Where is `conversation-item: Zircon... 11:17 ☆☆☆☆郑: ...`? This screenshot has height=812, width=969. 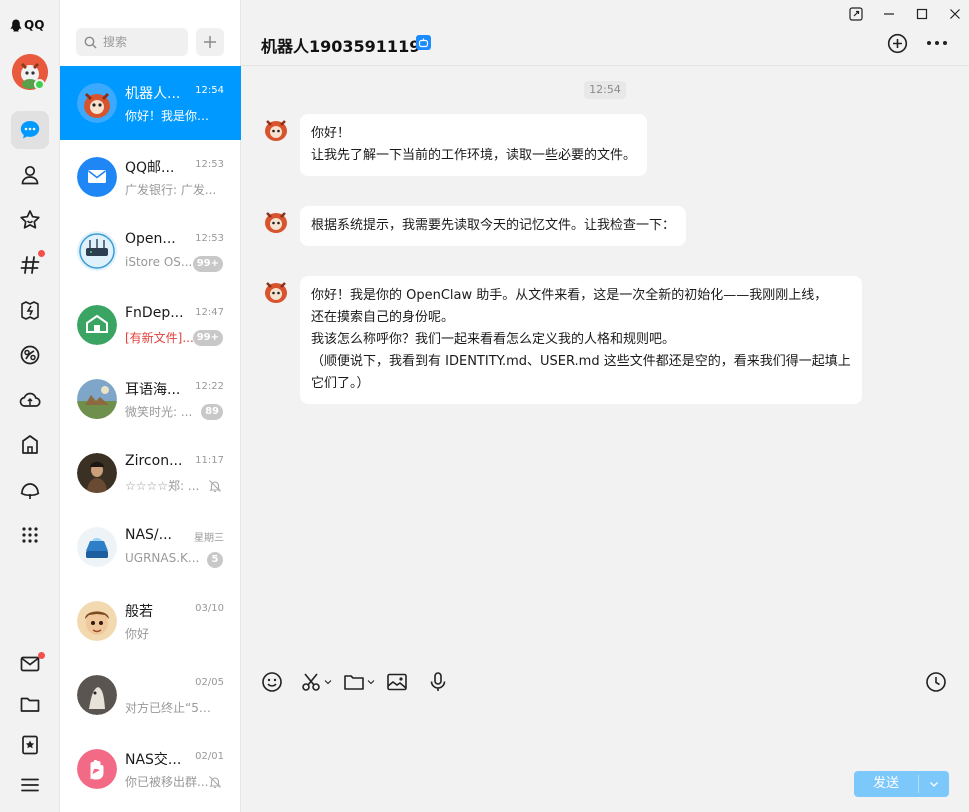
conversation-item: Zircon... 11:17 ☆☆☆☆郑: ... is located at coordinates (150, 473).